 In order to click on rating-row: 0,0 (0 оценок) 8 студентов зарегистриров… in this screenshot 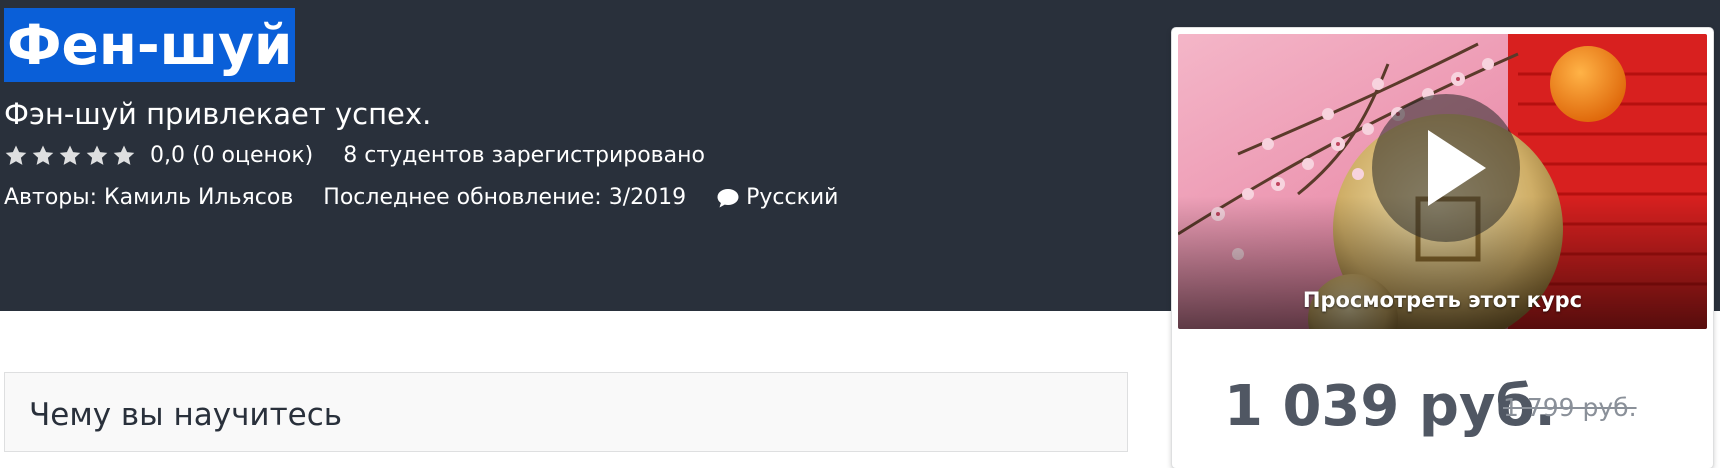, I will do `click(354, 156)`.